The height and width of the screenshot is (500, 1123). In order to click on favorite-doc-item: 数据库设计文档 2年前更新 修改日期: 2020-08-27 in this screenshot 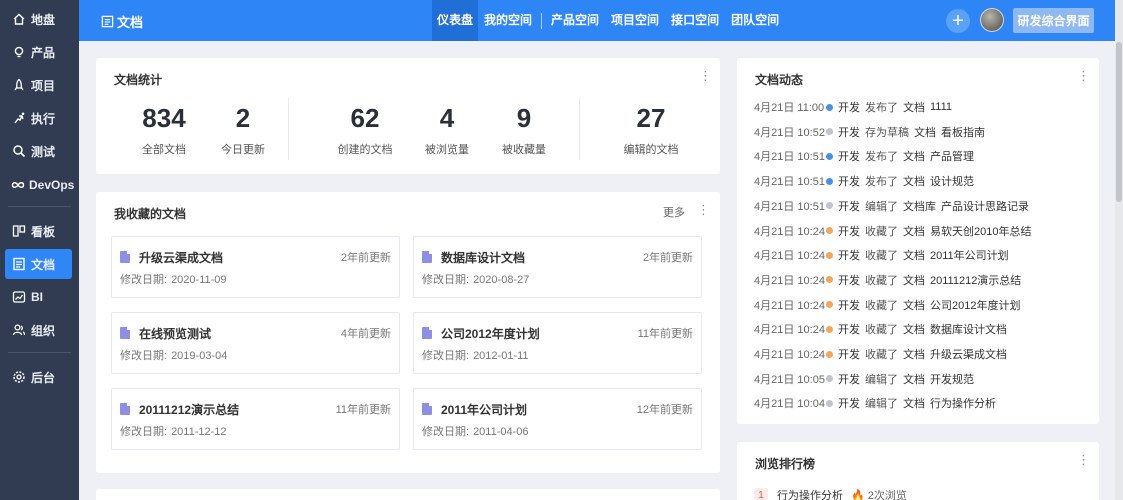, I will do `click(557, 267)`.